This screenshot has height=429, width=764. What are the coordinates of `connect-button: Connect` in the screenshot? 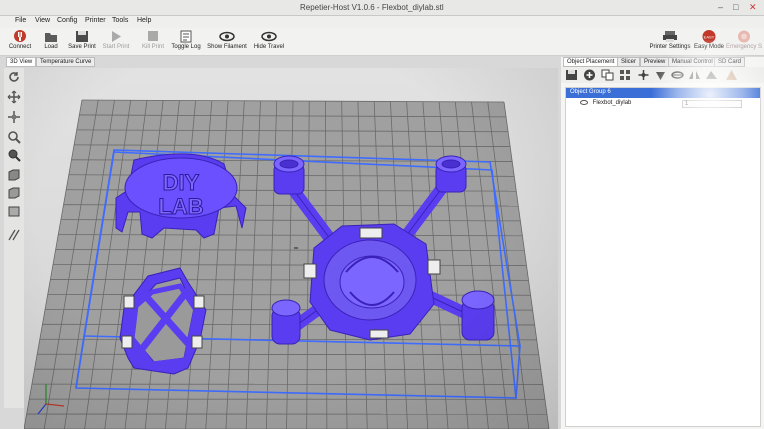 It's located at (20, 42).